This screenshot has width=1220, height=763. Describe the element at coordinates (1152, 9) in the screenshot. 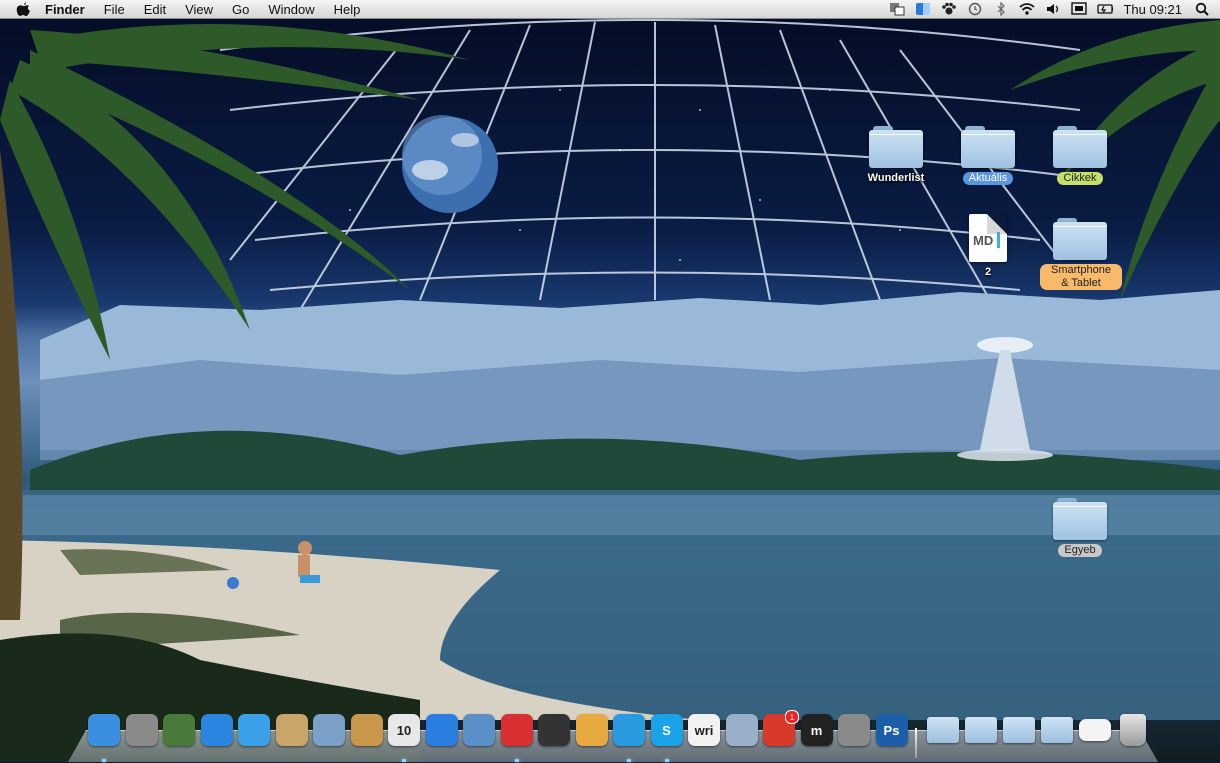

I see `menu-clock: Thu 09:21` at that location.